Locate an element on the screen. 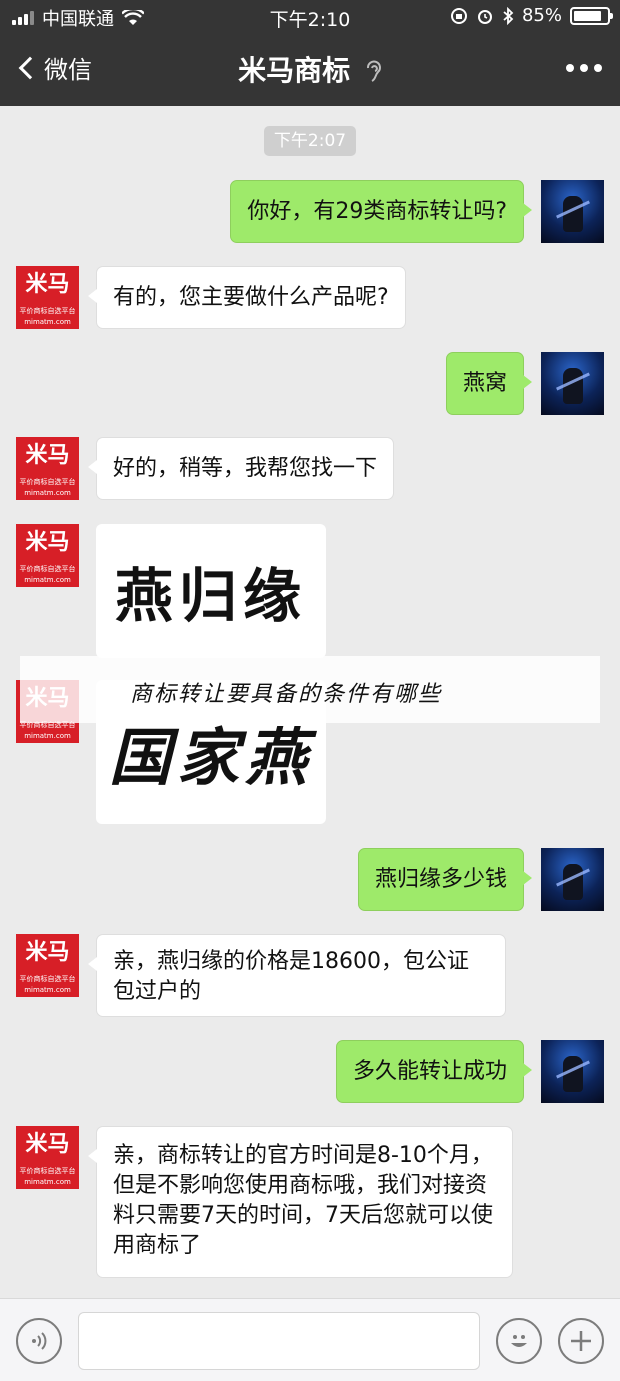 This screenshot has height=1381, width=620. input-bar is located at coordinates (310, 1339).